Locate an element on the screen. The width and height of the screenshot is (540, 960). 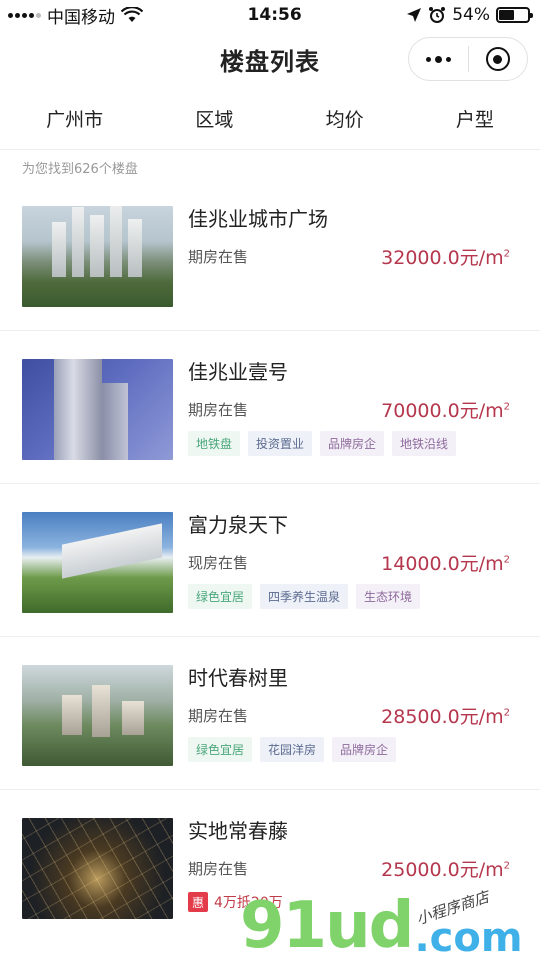
listing-price: 14000.0元/m2 is located at coordinates (445, 563).